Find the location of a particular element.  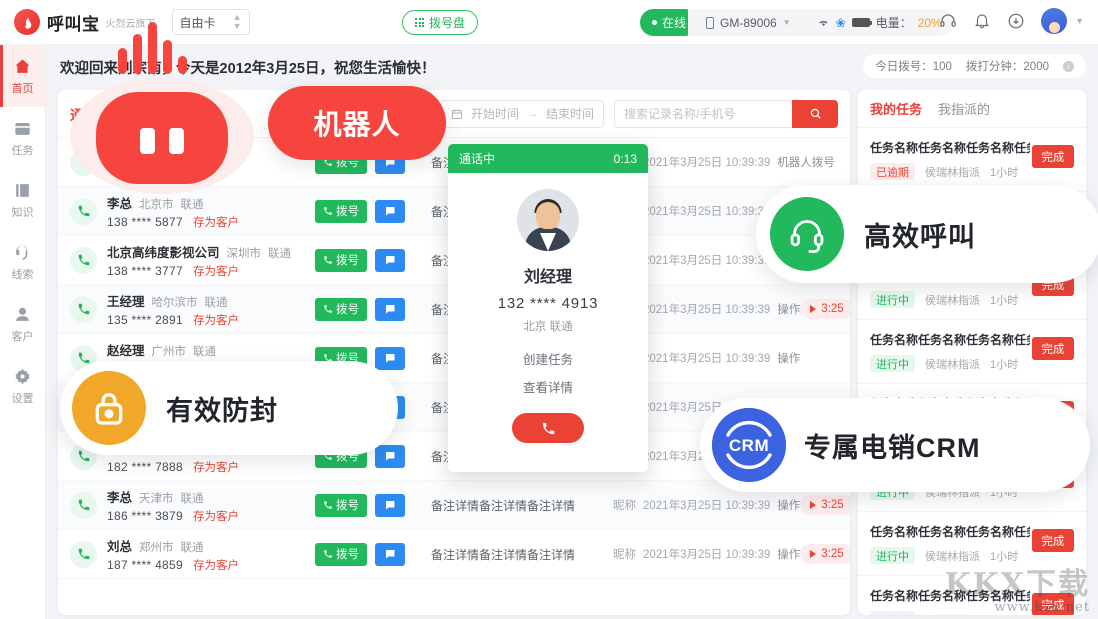

contact-city: 哈尔滨市 is located at coordinates (174, 302).